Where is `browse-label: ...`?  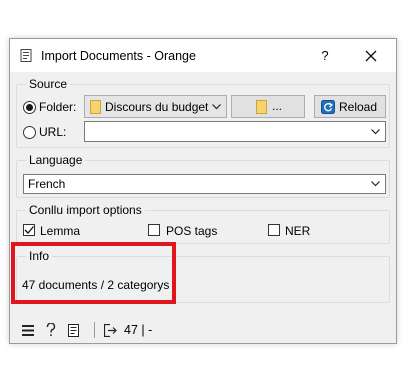 browse-label: ... is located at coordinates (277, 106).